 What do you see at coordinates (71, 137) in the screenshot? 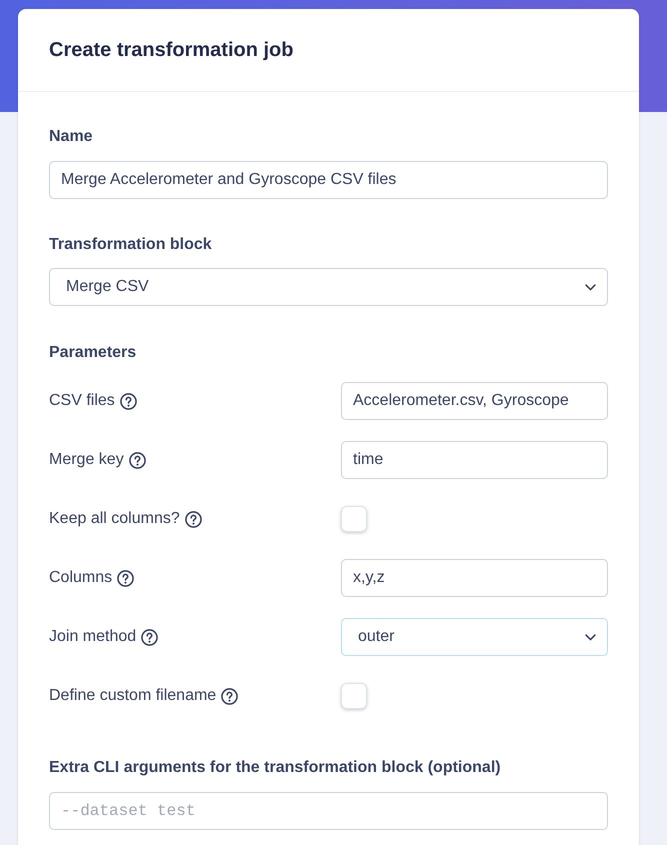
I see `field-label: Name` at bounding box center [71, 137].